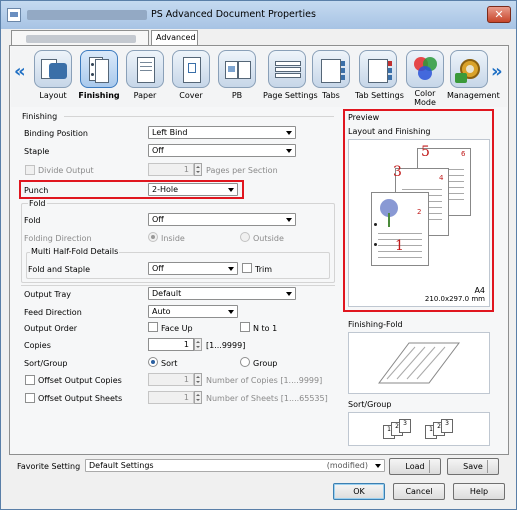 The width and height of the screenshot is (517, 510). I want to click on favorite-setting-select: Default Settings (modified), so click(235, 465).